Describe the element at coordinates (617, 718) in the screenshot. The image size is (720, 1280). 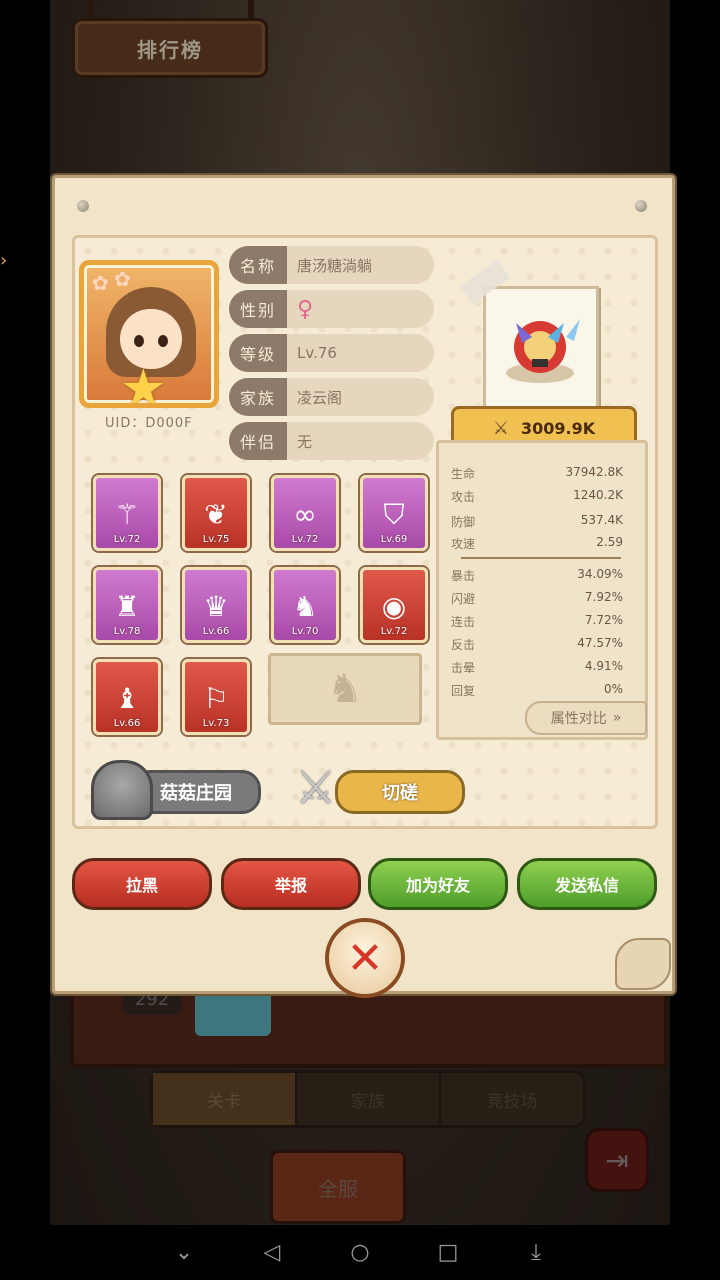
I see `double-chevron-right-icon: »` at that location.